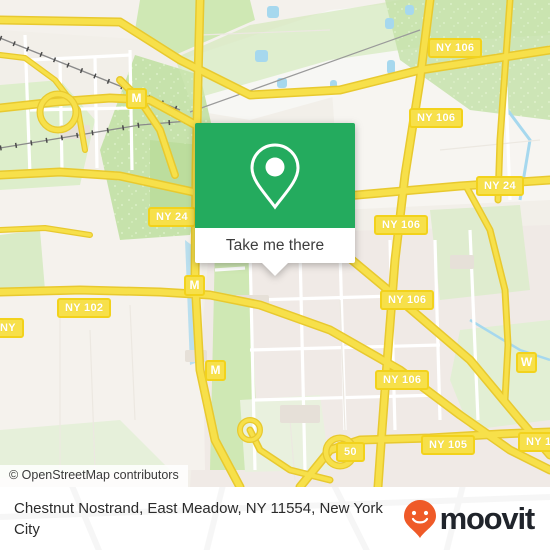 The image size is (550, 550). I want to click on take-me-there-label: Take me there, so click(275, 245).